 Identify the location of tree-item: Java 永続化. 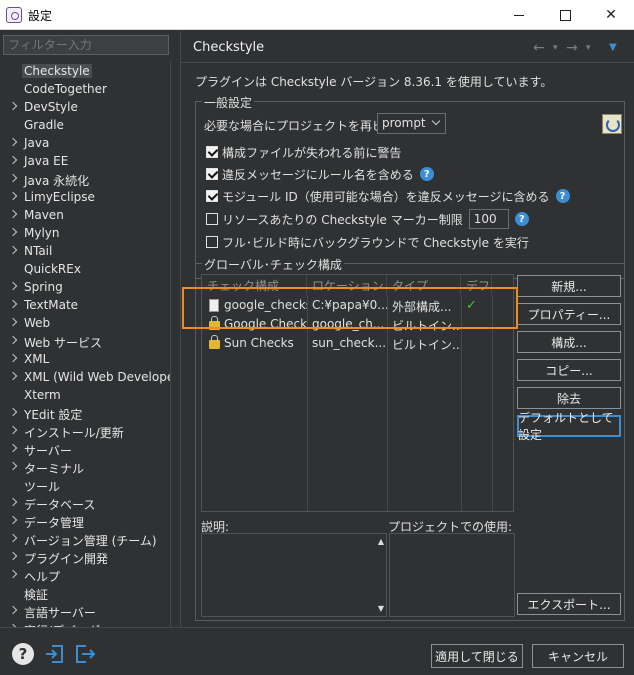
(84, 180).